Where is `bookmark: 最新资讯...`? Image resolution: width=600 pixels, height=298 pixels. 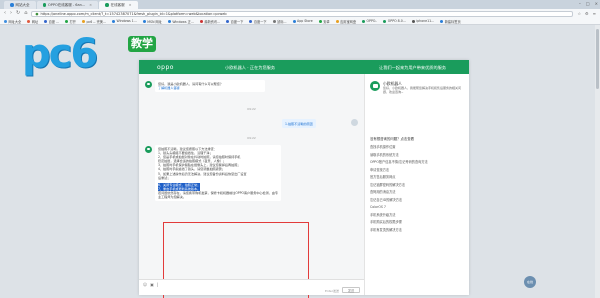
bookmark: 最新资讯... is located at coordinates (210, 21).